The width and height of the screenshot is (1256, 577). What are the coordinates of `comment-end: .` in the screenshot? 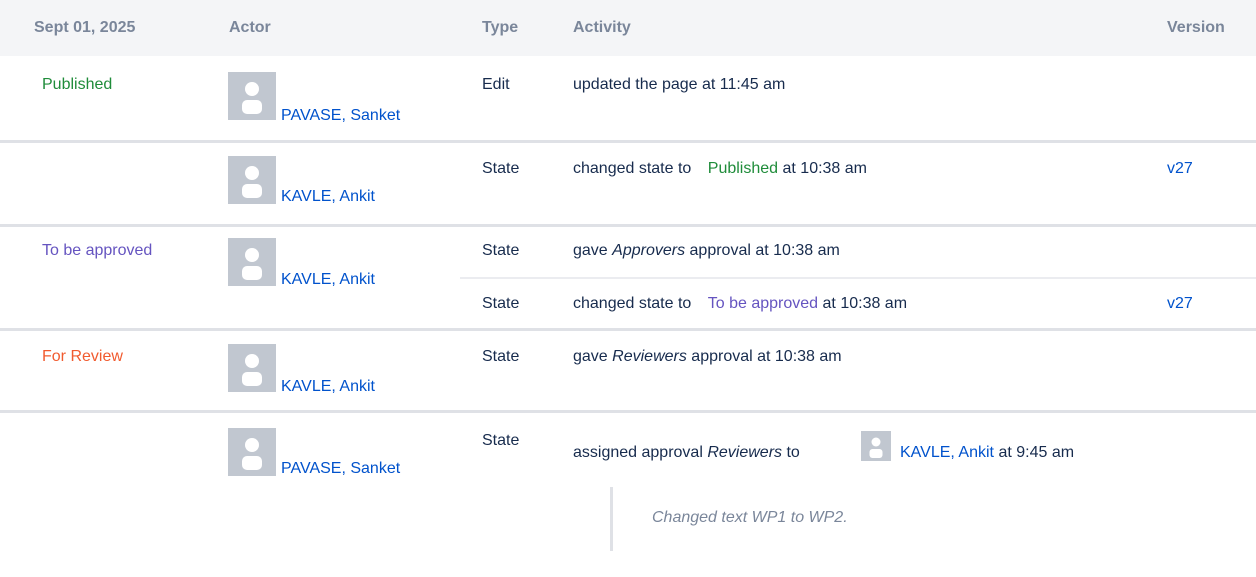 It's located at (845, 517).